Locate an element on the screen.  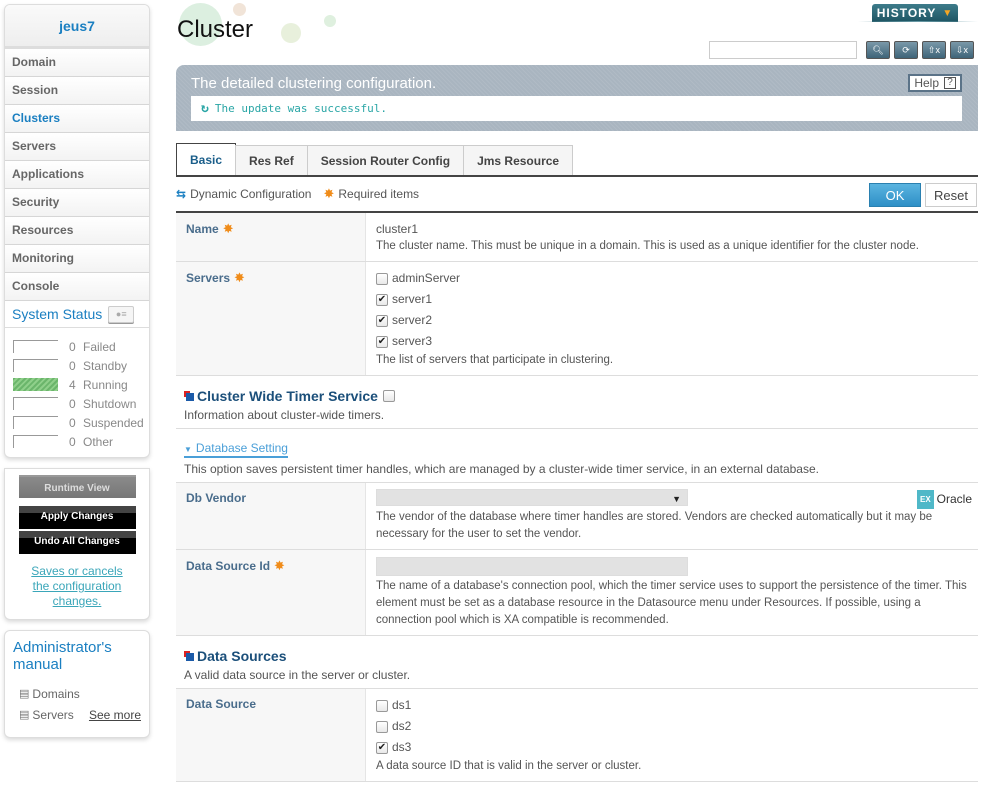
field-label: Name ✸ is located at coordinates (271, 237).